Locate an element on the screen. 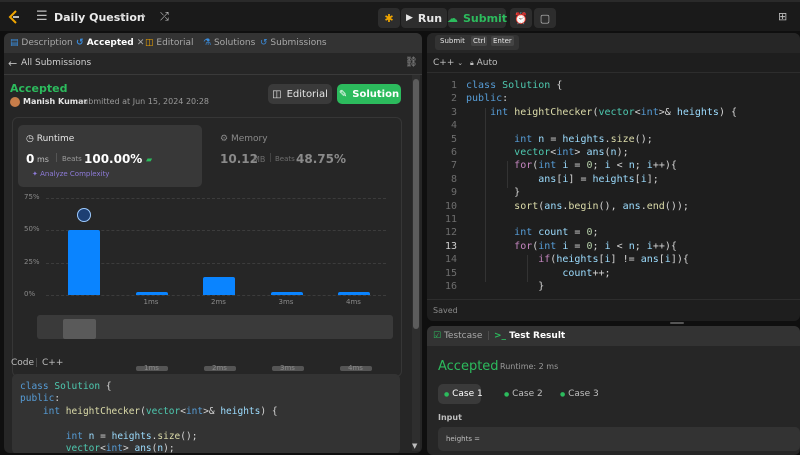 Image resolution: width=800 pixels, height=455 pixels. case-2-button: ● Case 2 is located at coordinates (523, 394).